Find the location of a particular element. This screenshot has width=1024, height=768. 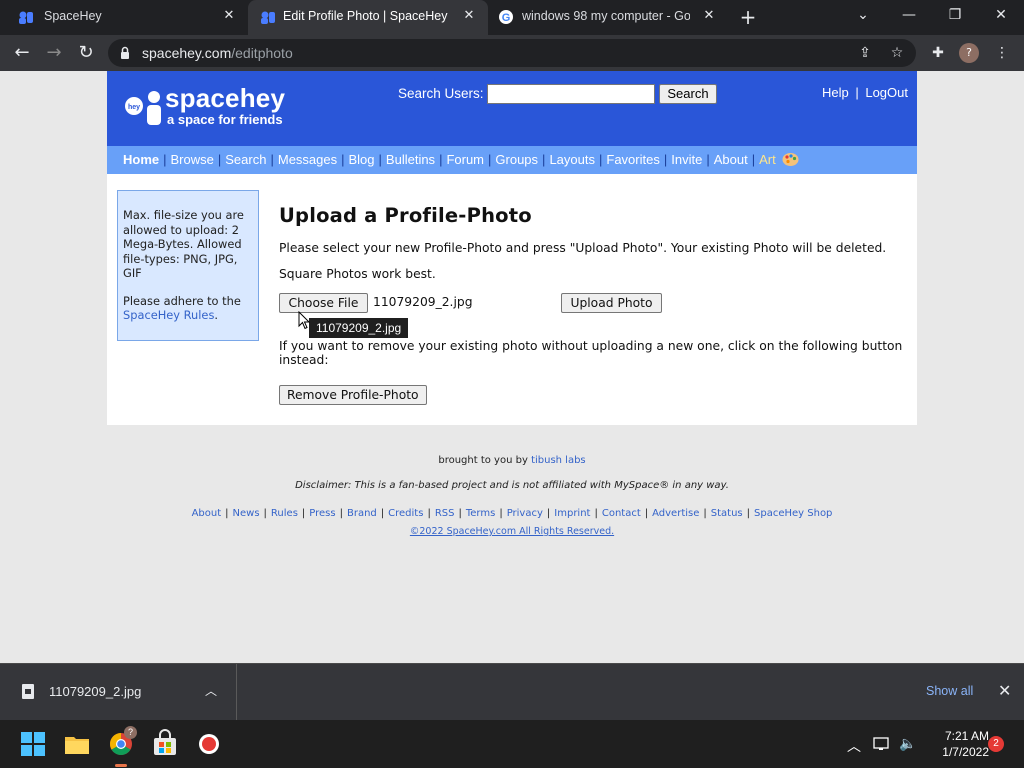

tab-title: Edit Profile Photo | SpaceHey is located at coordinates (365, 16).